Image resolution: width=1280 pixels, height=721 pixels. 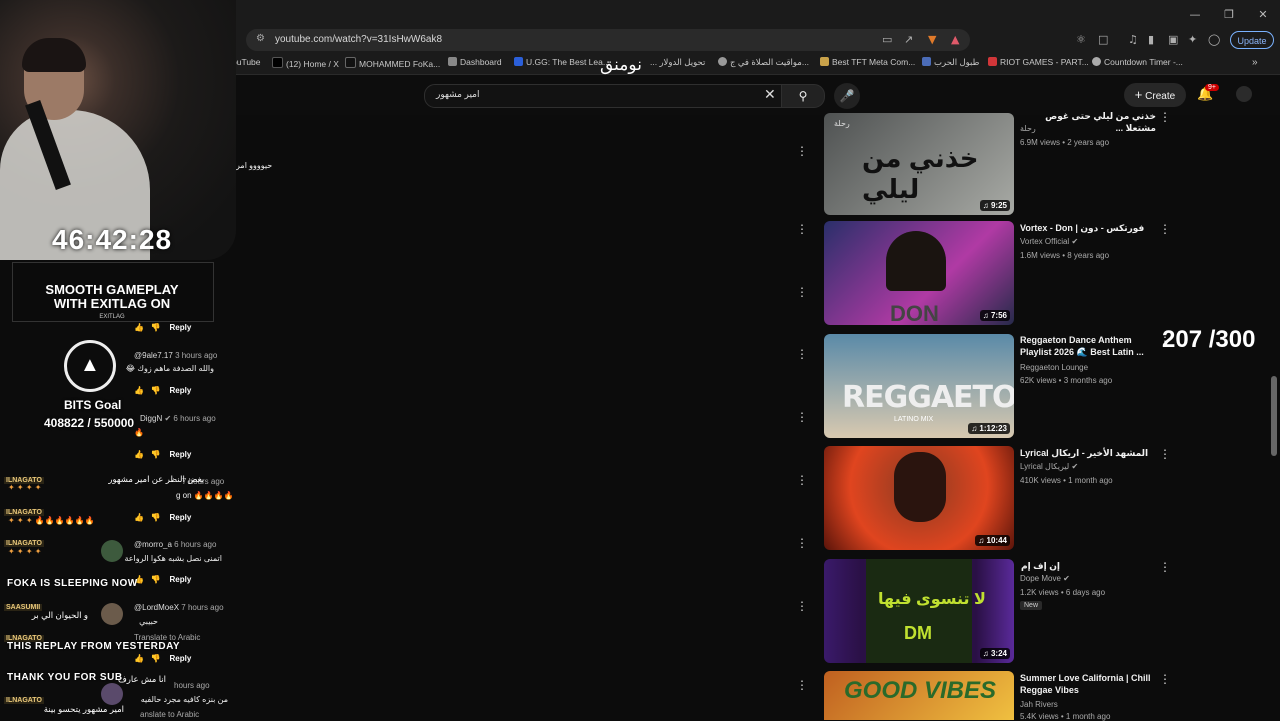 I want to click on scrollbar-thumb, so click(x=1274, y=416).